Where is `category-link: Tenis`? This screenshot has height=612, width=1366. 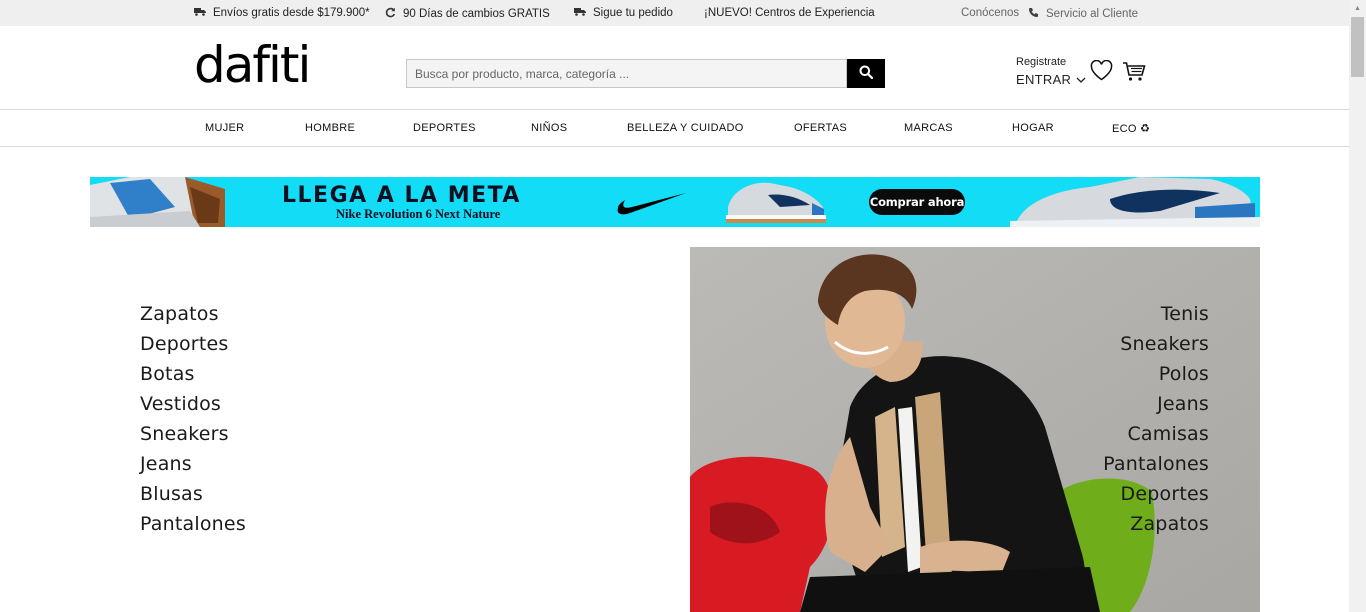 category-link: Tenis is located at coordinates (1156, 314).